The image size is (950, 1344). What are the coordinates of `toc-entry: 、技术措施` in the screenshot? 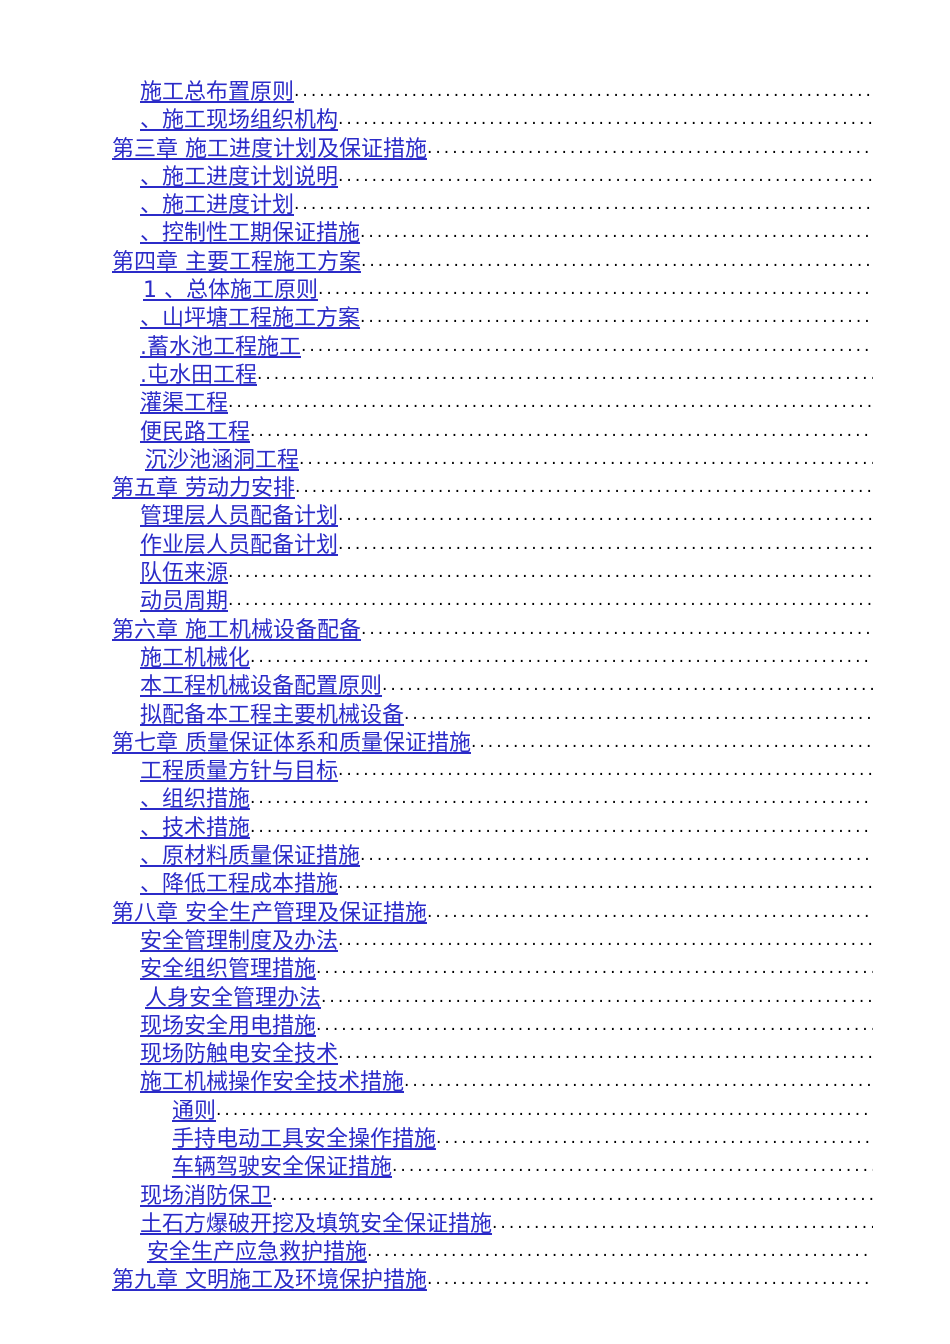 It's located at (475, 827).